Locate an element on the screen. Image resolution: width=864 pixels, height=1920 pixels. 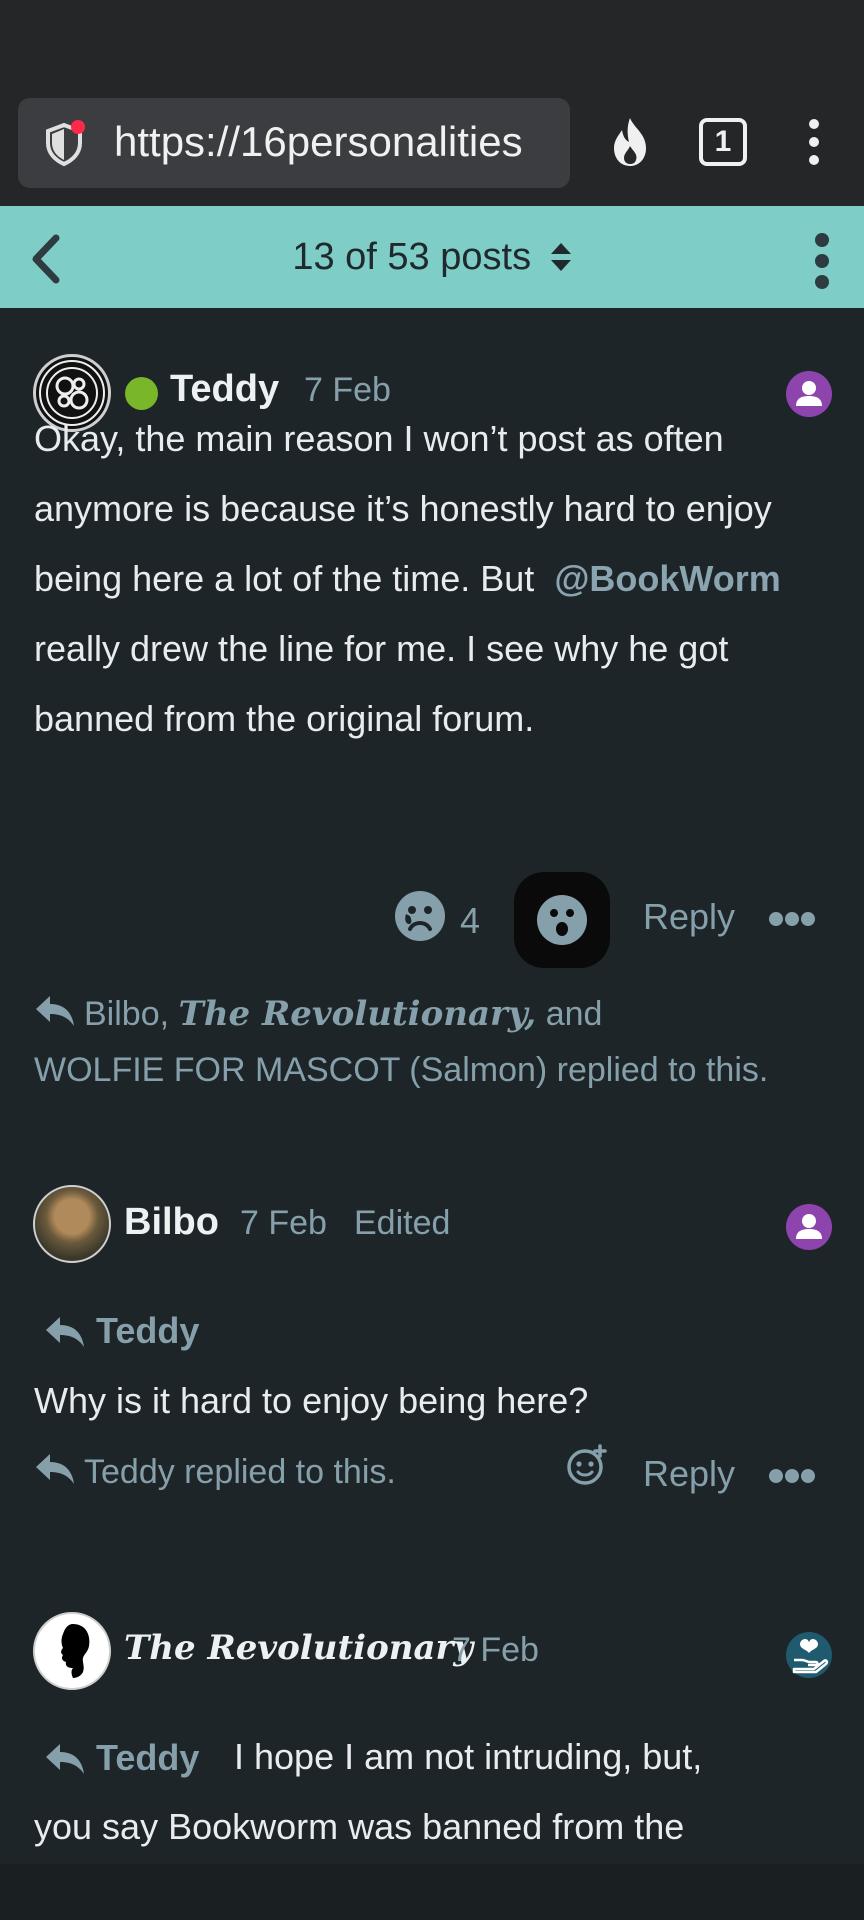
edited-label: Edited is located at coordinates (402, 1223).